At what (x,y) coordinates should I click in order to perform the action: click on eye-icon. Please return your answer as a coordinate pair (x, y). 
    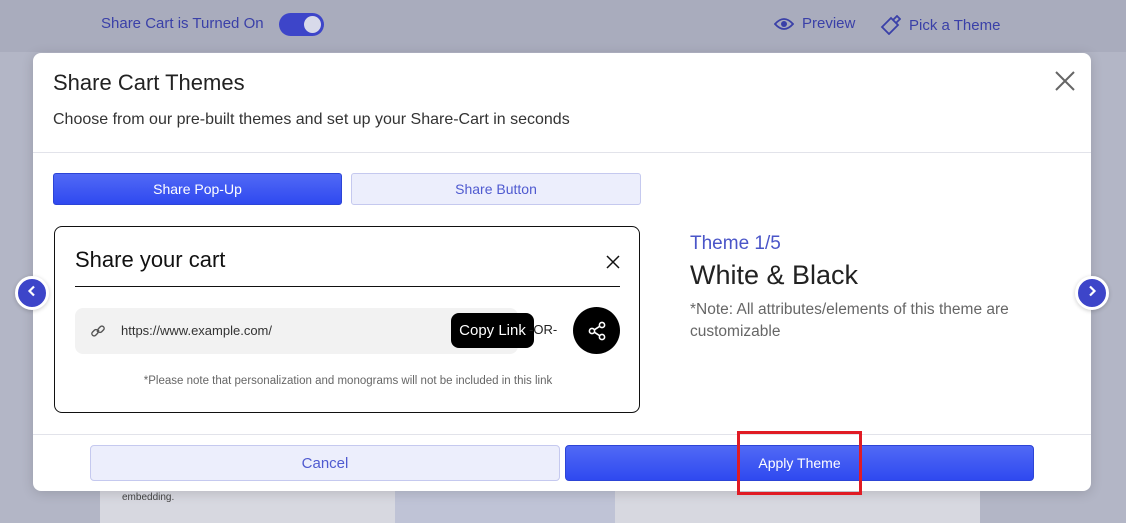
    Looking at the image, I should click on (784, 24).